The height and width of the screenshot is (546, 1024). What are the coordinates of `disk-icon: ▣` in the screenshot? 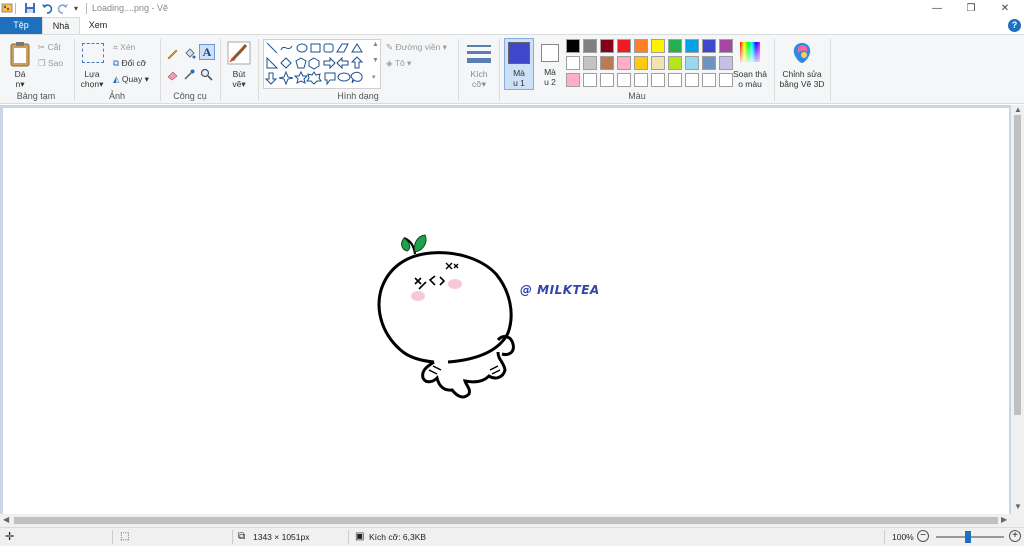 It's located at (360, 536).